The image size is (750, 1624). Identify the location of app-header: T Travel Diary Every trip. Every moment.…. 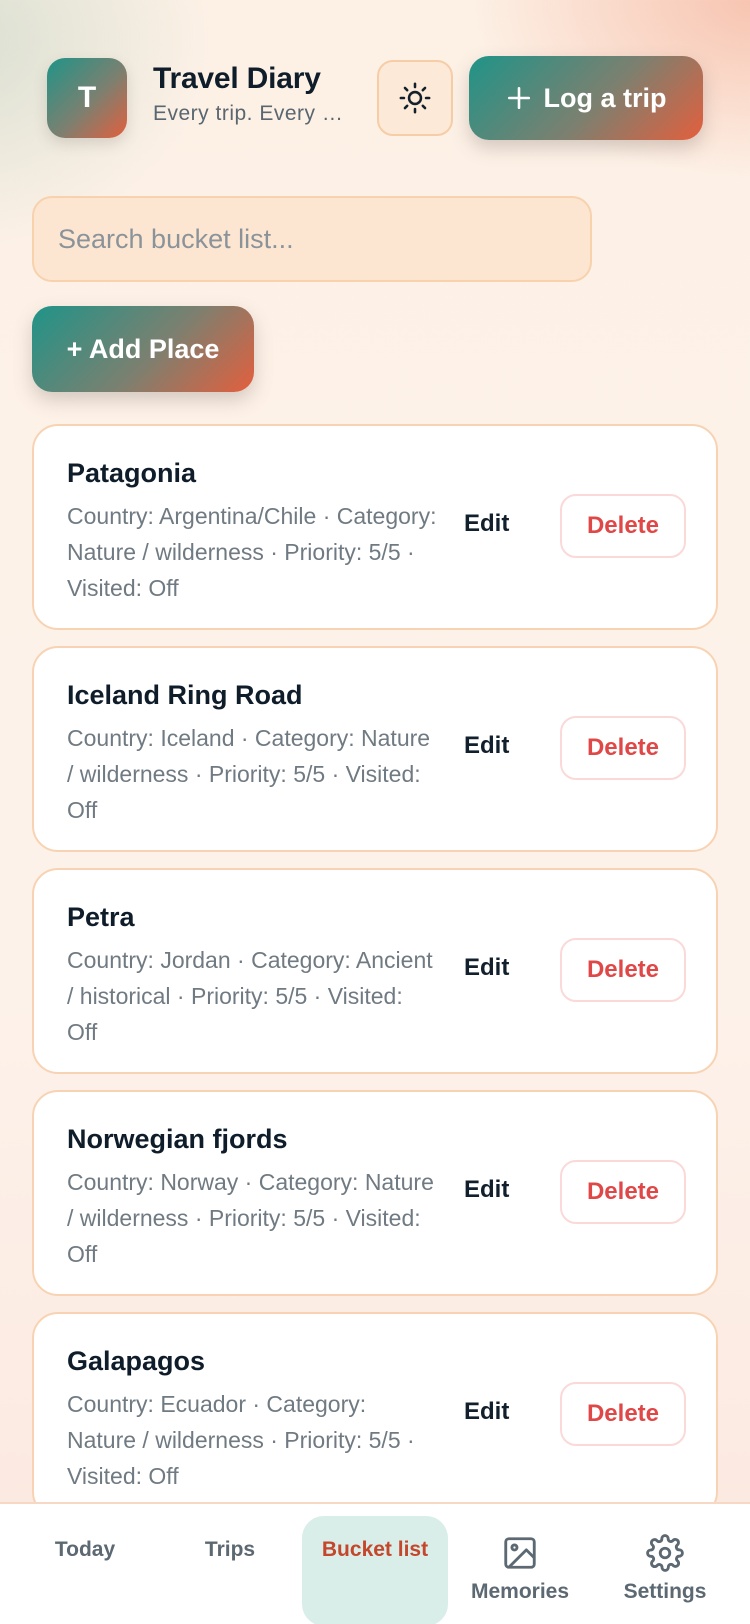
(386, 98).